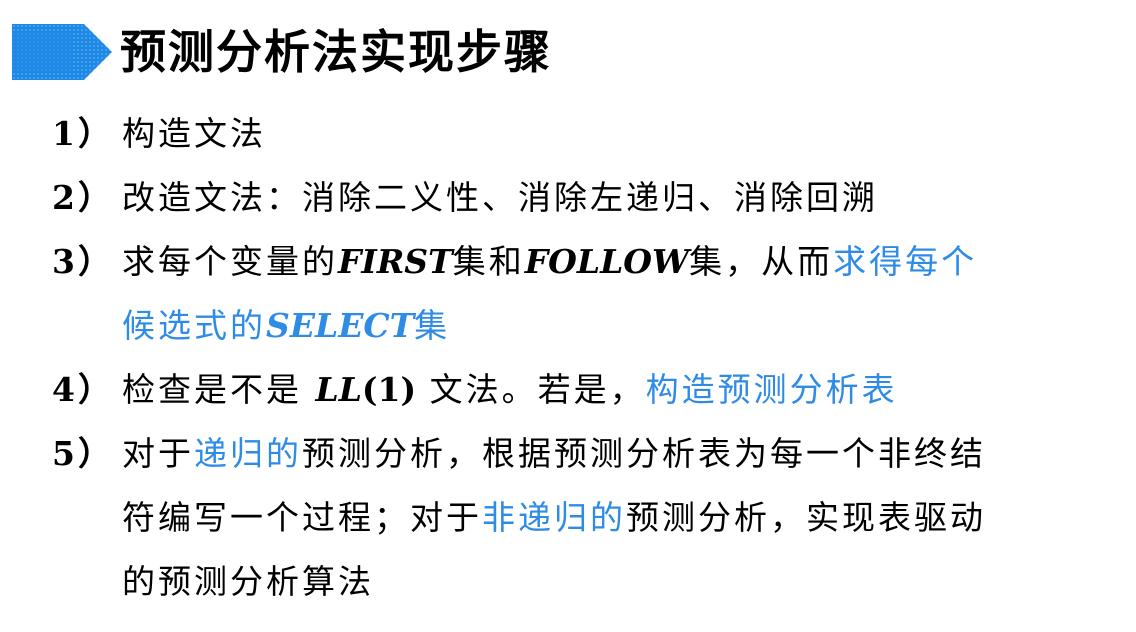 This screenshot has height=632, width=1136. I want to click on step-number: 1）, so click(83, 133).